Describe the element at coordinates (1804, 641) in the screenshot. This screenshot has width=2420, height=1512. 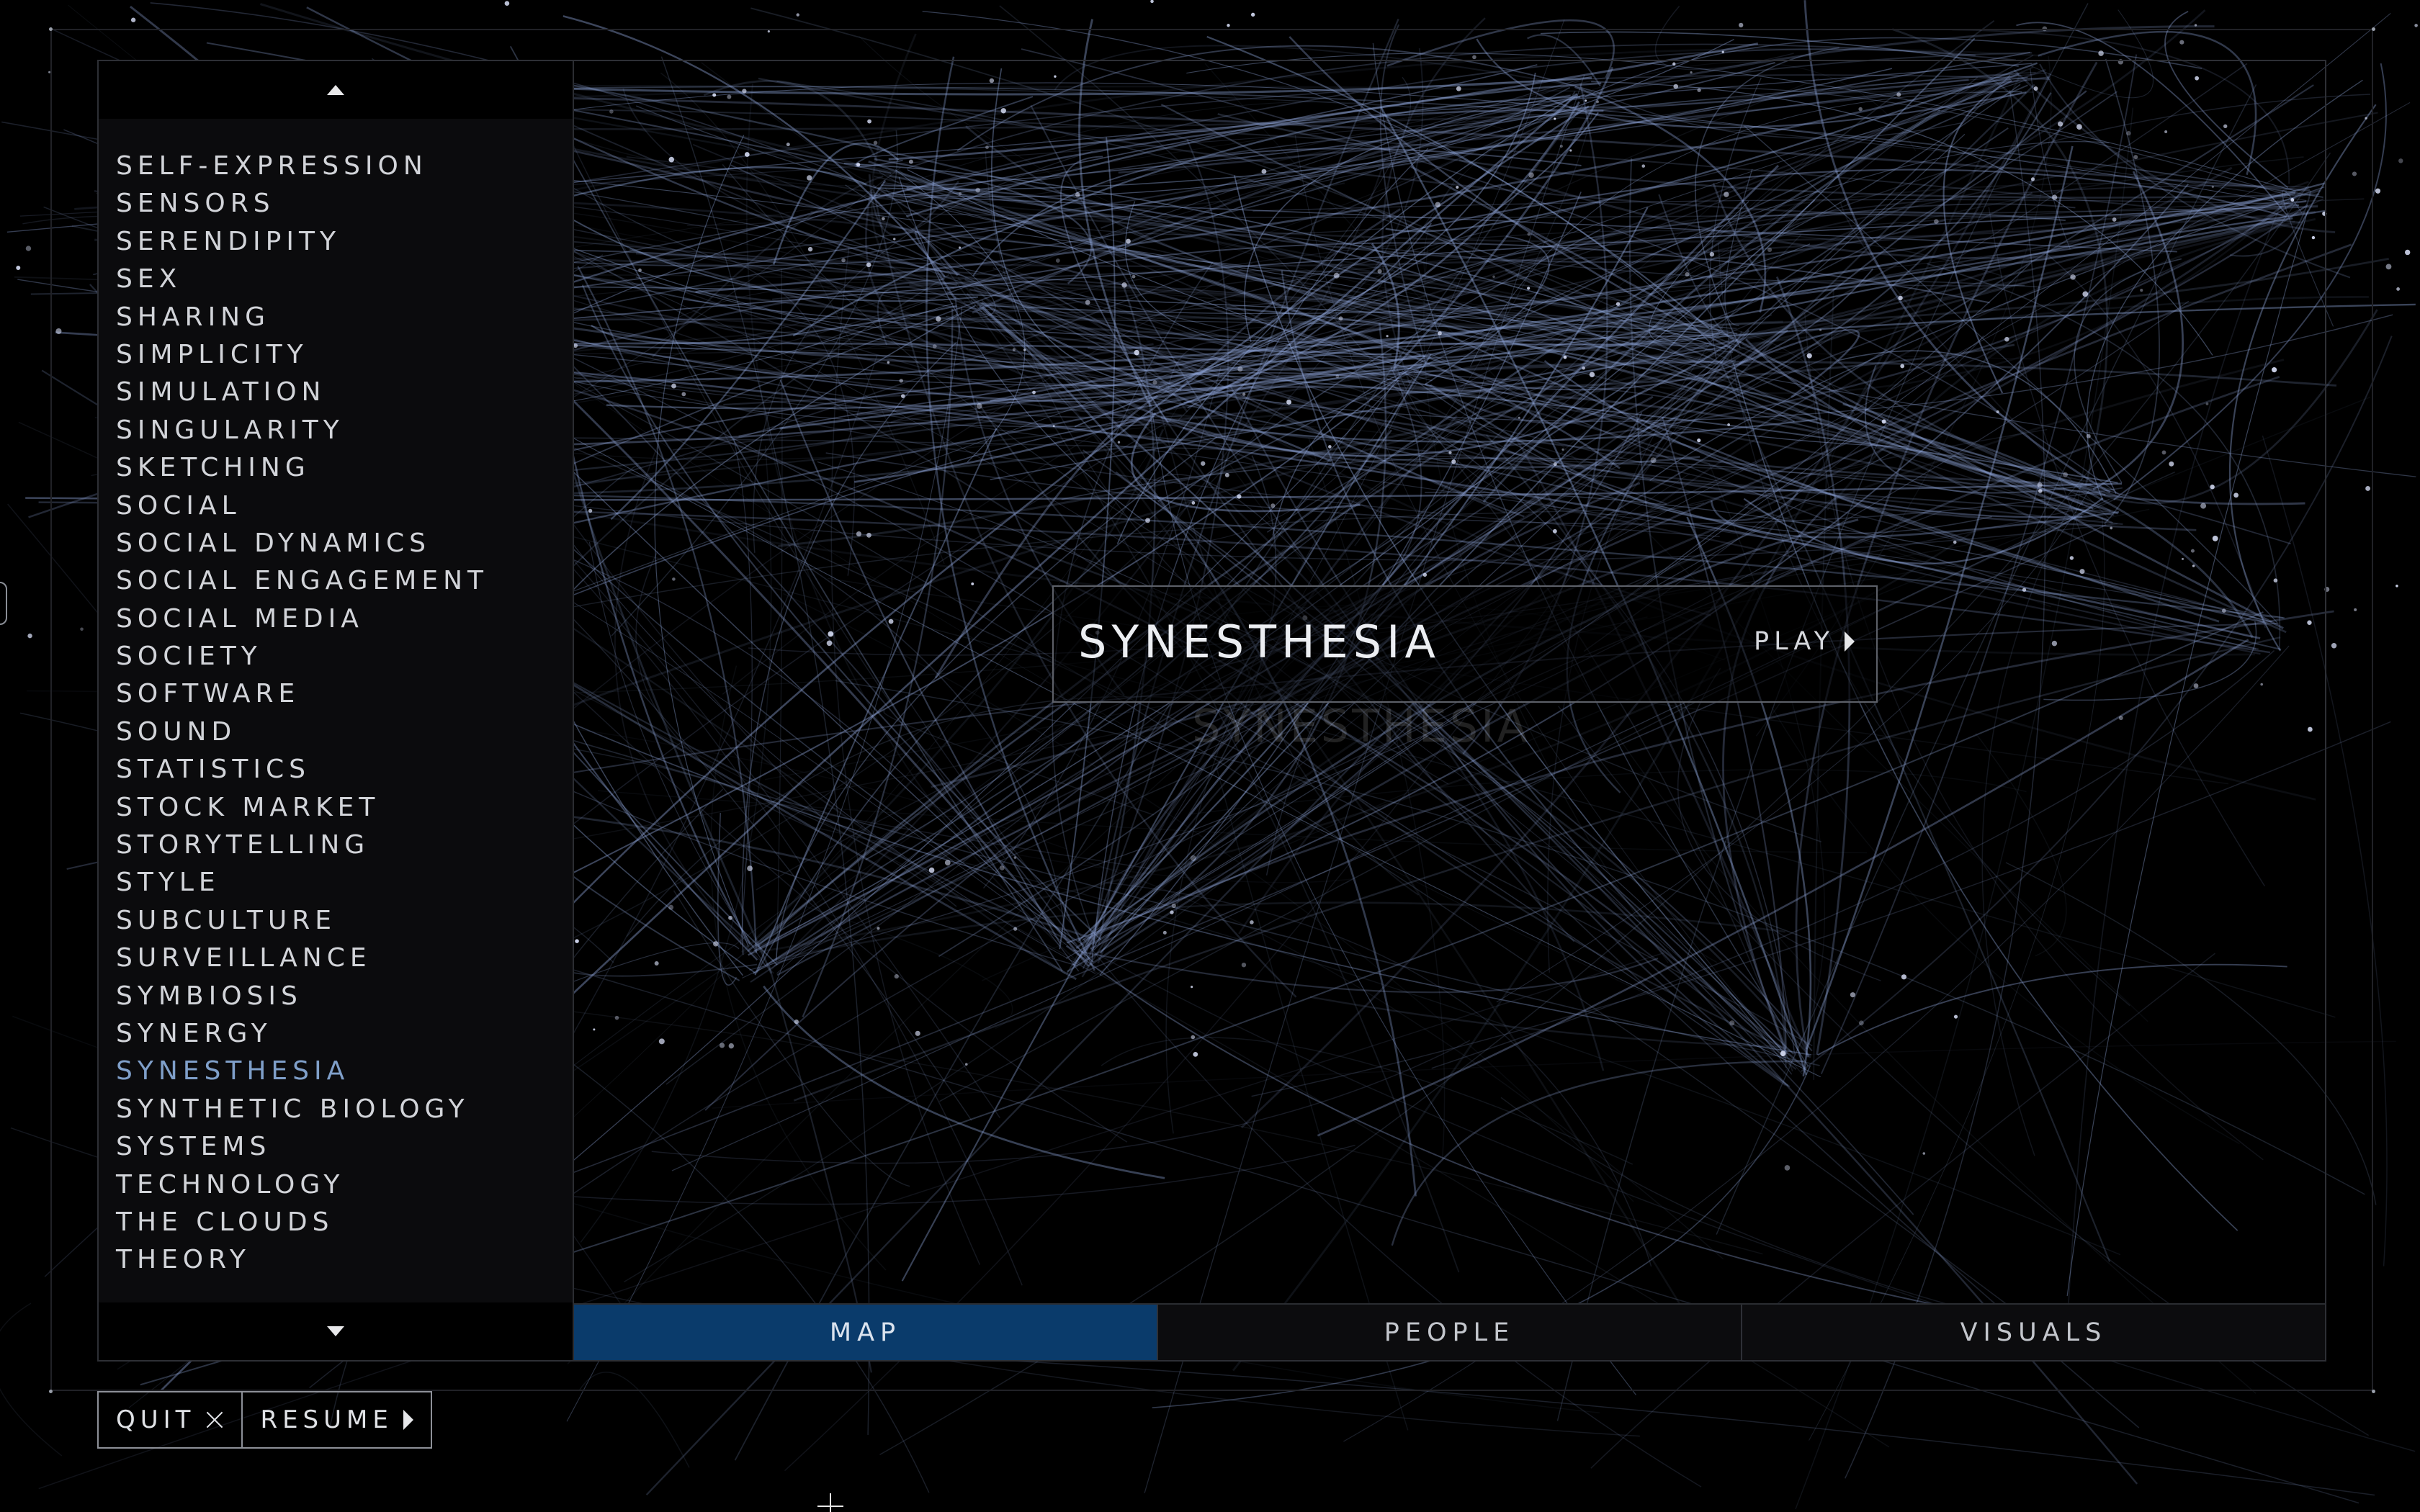
I see `play-button: PLAY` at that location.